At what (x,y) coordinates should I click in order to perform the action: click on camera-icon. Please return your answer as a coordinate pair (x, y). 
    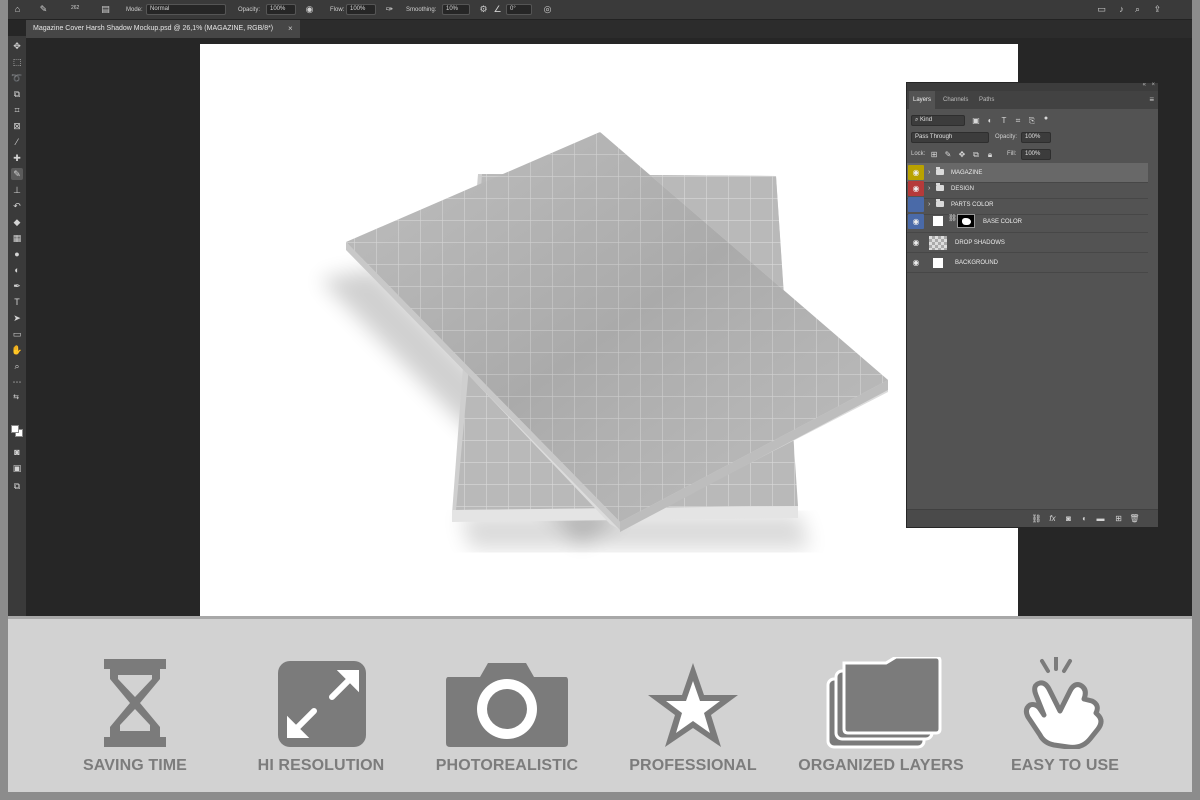
    Looking at the image, I should click on (507, 705).